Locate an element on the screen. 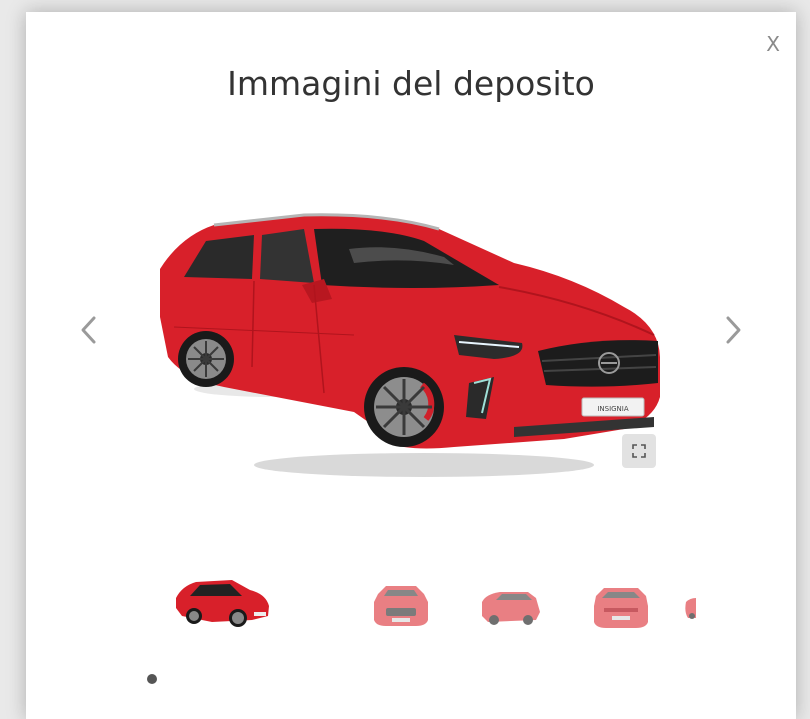 The height and width of the screenshot is (719, 810). thumbnail-rear-view is located at coordinates (621, 607).